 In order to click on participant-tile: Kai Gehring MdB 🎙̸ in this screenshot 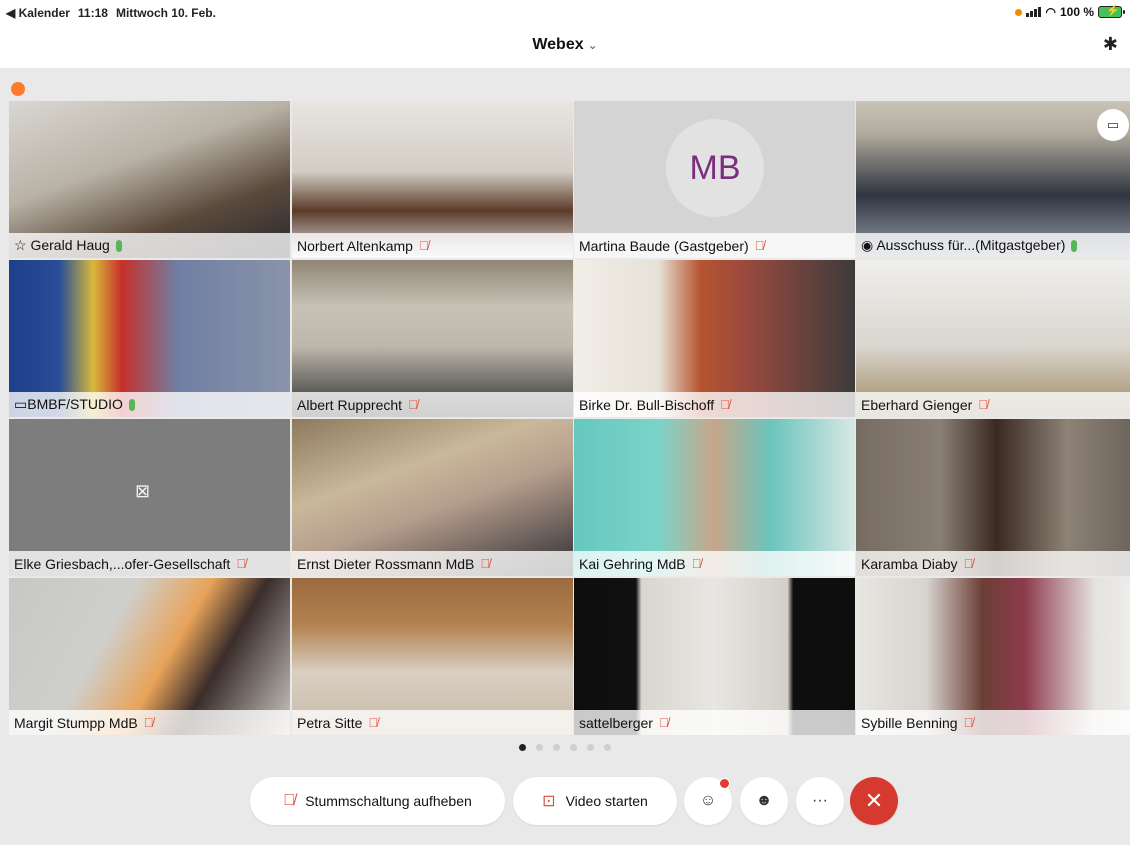, I will do `click(714, 497)`.